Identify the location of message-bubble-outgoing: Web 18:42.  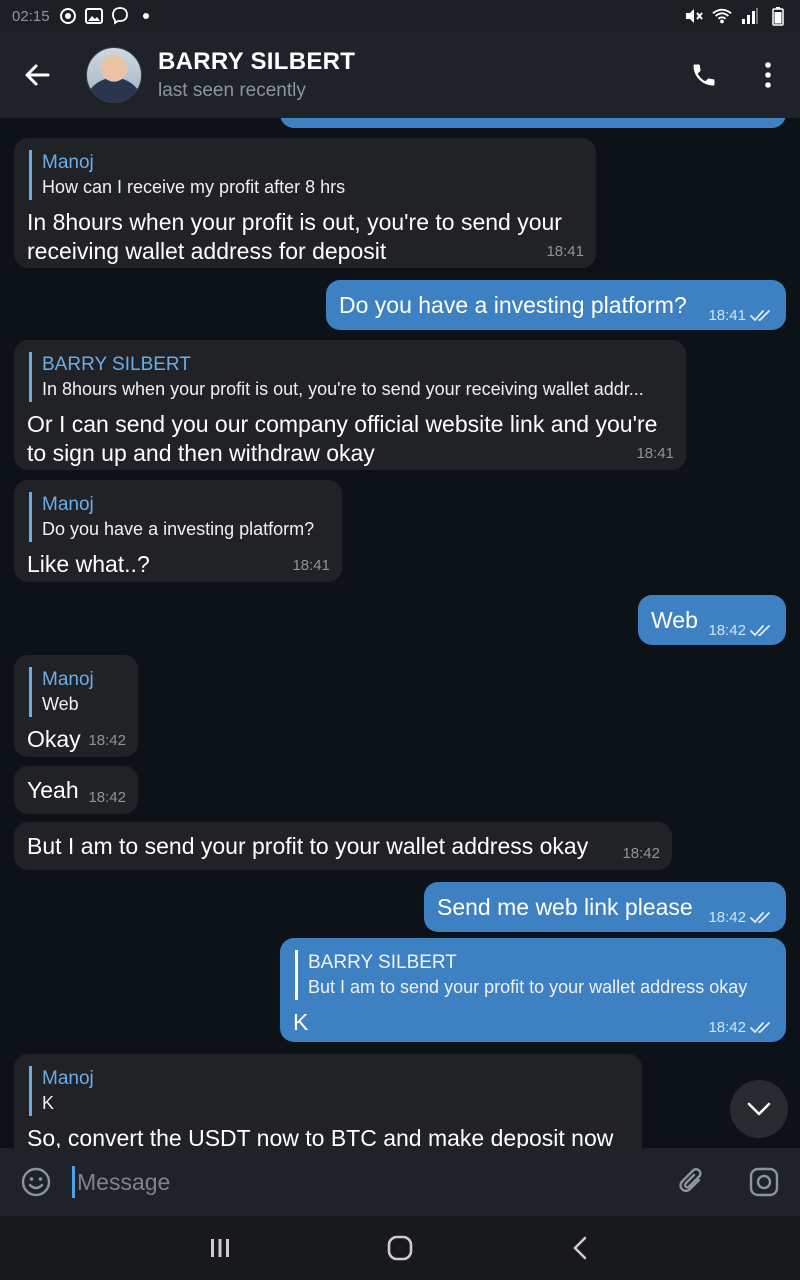
(712, 620).